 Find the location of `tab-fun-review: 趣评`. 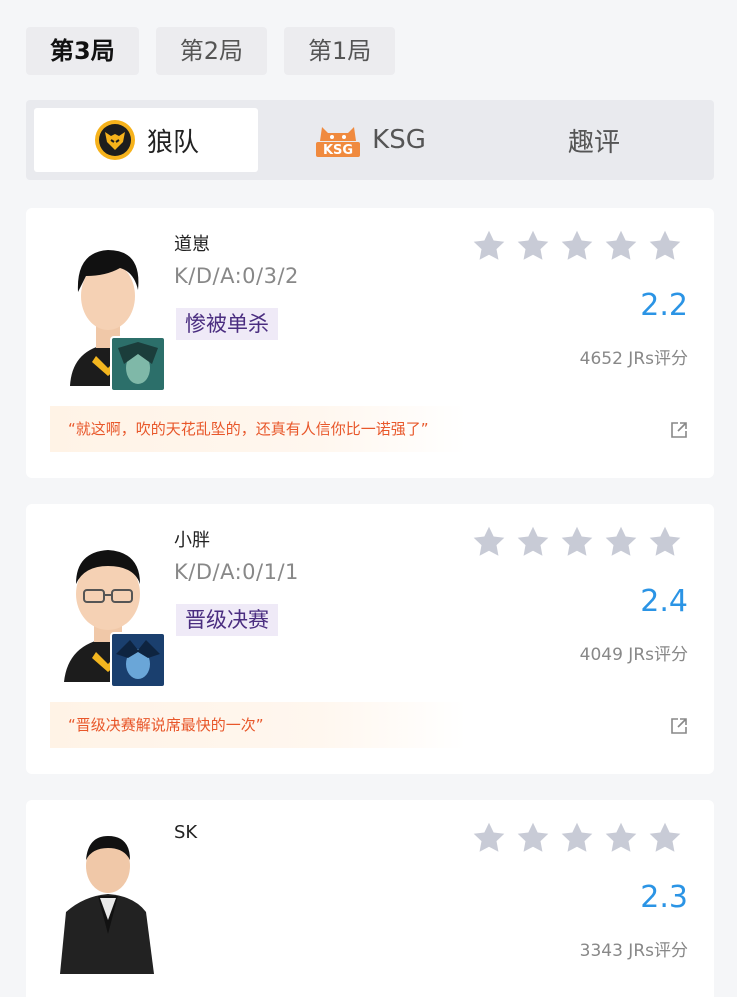

tab-fun-review: 趣评 is located at coordinates (594, 140).